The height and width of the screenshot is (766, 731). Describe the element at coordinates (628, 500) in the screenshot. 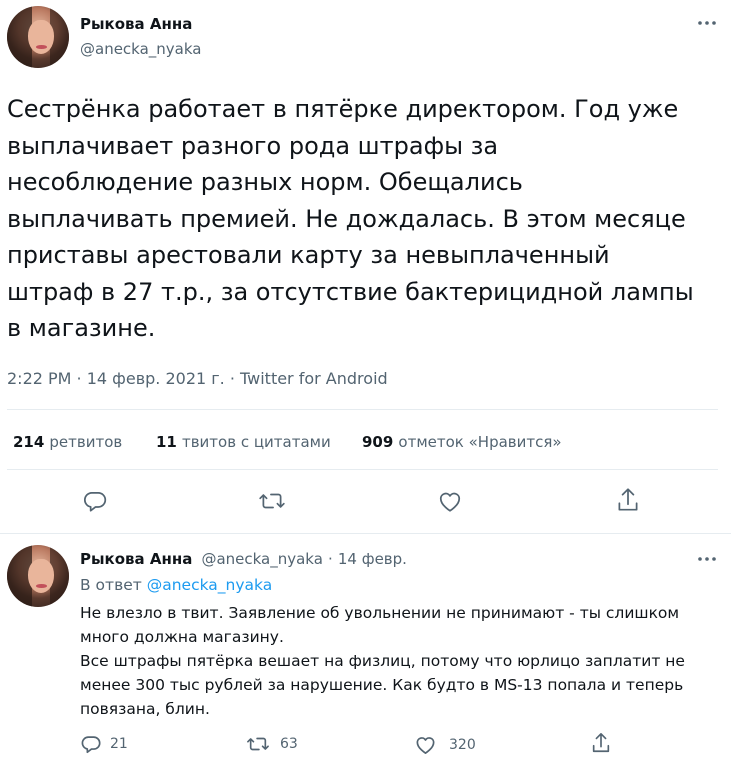

I see `share-icon` at that location.